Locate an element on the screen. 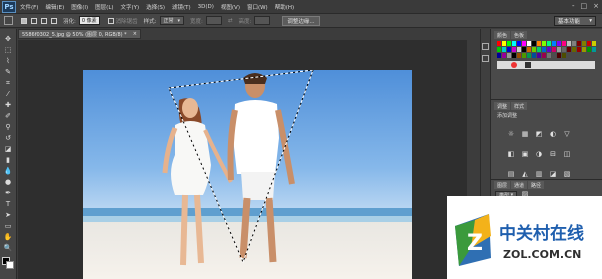  height-input is located at coordinates (262, 20).